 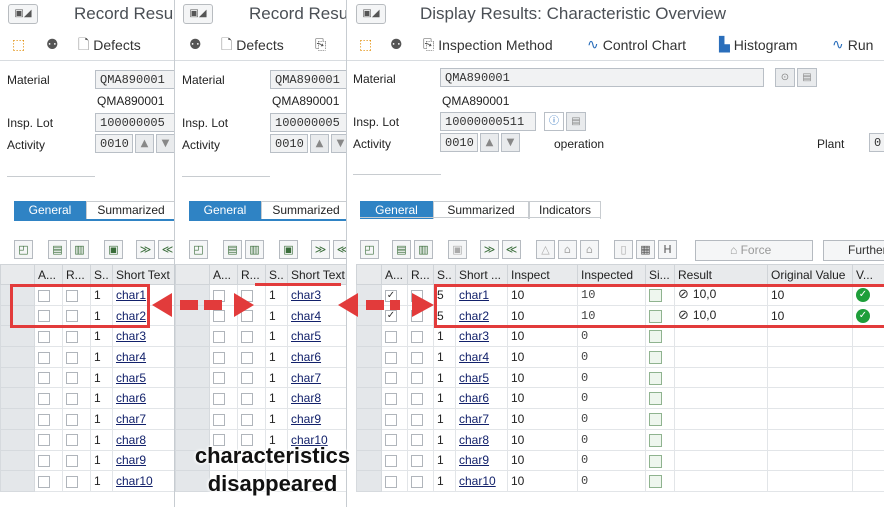 What do you see at coordinates (567, 249) in the screenshot?
I see `lock-icon: ⌂` at bounding box center [567, 249].